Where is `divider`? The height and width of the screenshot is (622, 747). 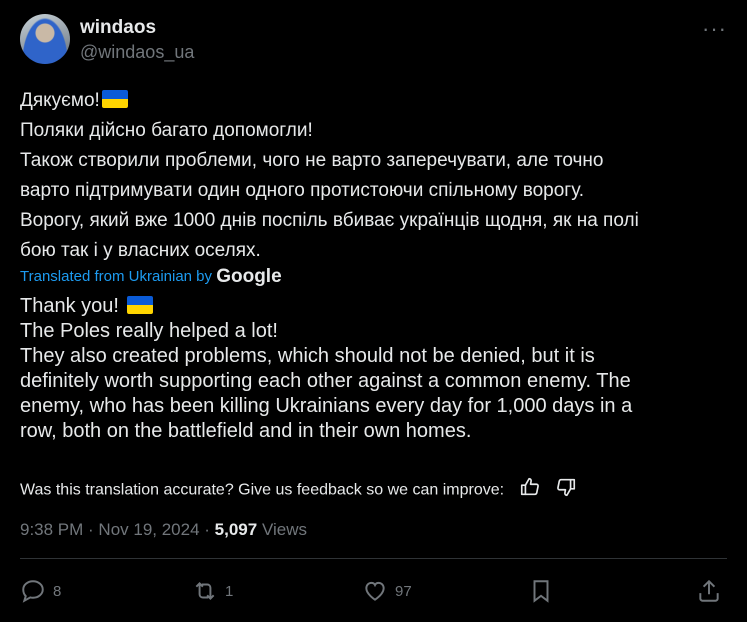
divider is located at coordinates (373, 558).